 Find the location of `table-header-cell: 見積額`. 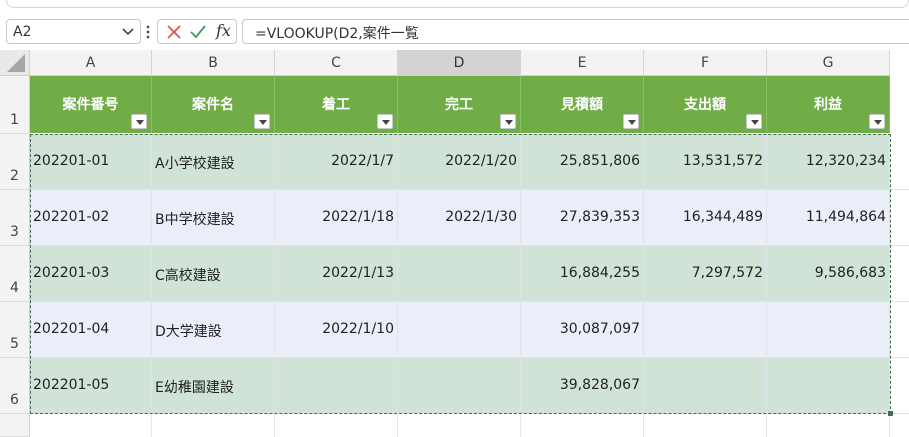

table-header-cell: 見積額 is located at coordinates (582, 104).